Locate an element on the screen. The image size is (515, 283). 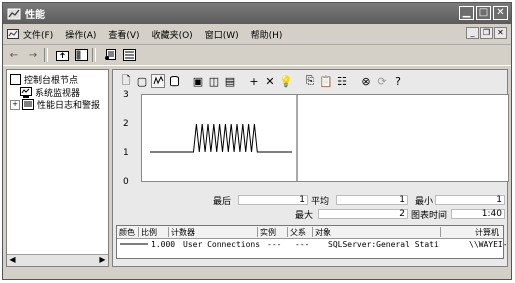
highlight-icon: 💡 is located at coordinates (286, 81).